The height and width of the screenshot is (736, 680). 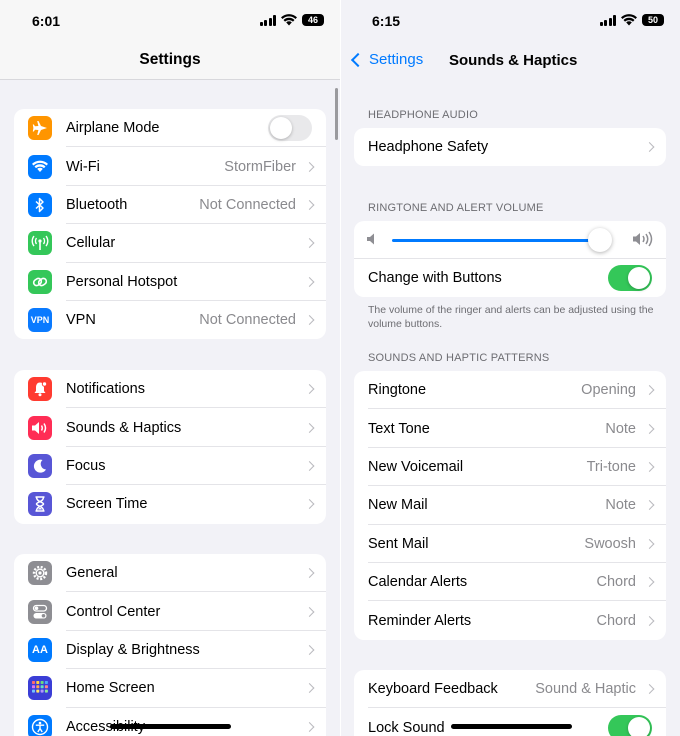 I want to click on settings-row-airplane-mode: Airplane Mode, so click(x=170, y=128).